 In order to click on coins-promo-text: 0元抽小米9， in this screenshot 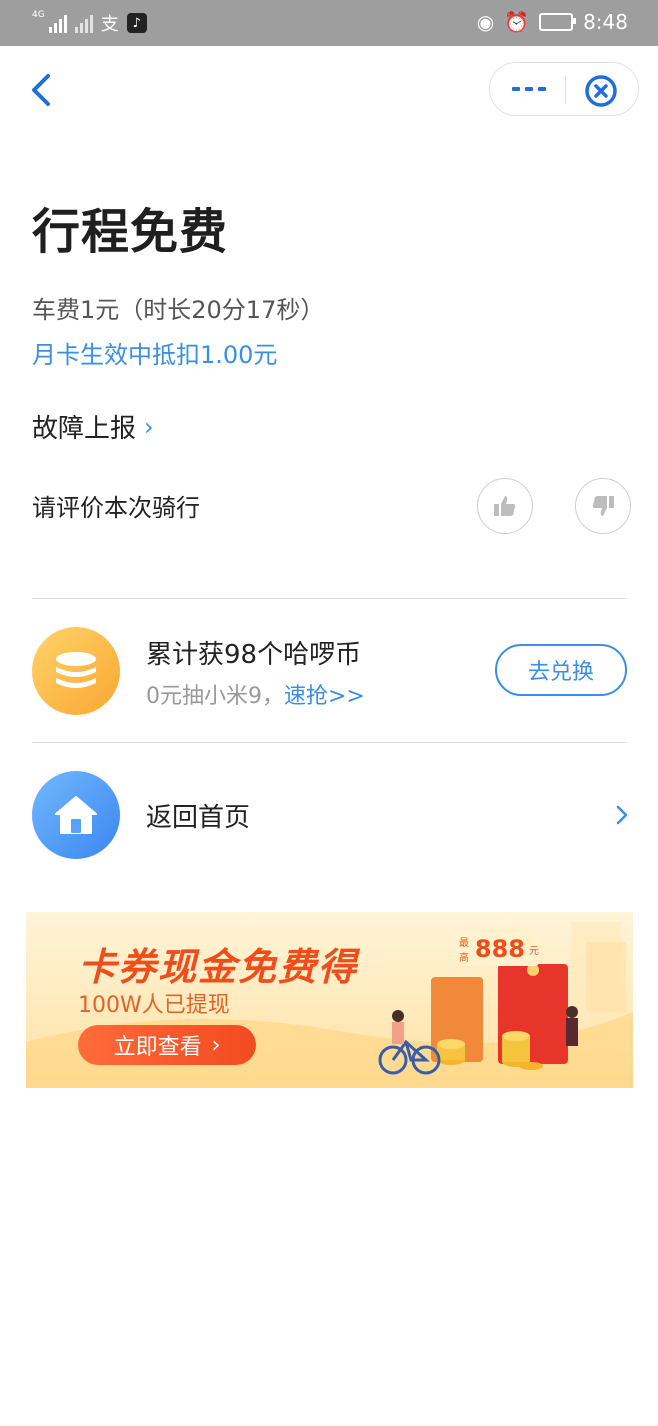, I will do `click(215, 696)`.